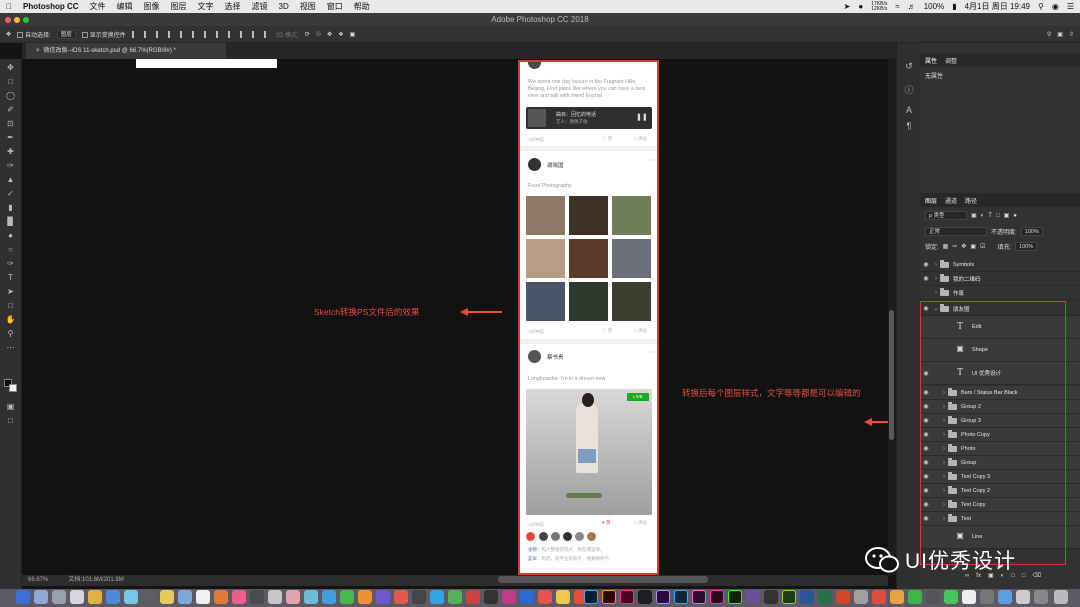  What do you see at coordinates (8, 20) in the screenshot?
I see `close-window-button` at bounding box center [8, 20].